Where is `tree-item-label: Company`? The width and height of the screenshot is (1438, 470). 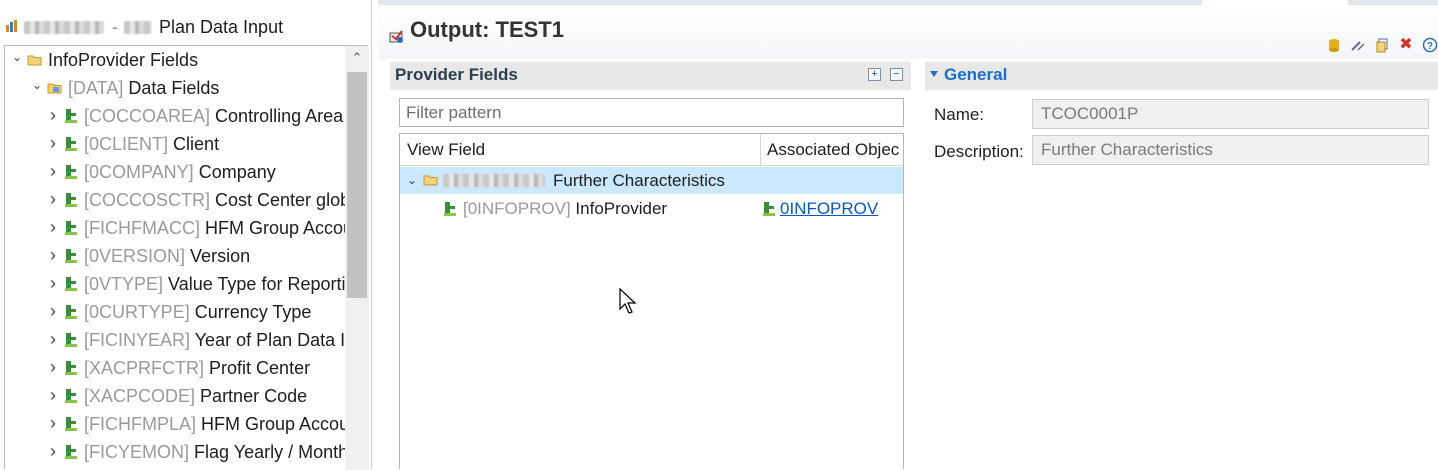 tree-item-label: Company is located at coordinates (237, 172).